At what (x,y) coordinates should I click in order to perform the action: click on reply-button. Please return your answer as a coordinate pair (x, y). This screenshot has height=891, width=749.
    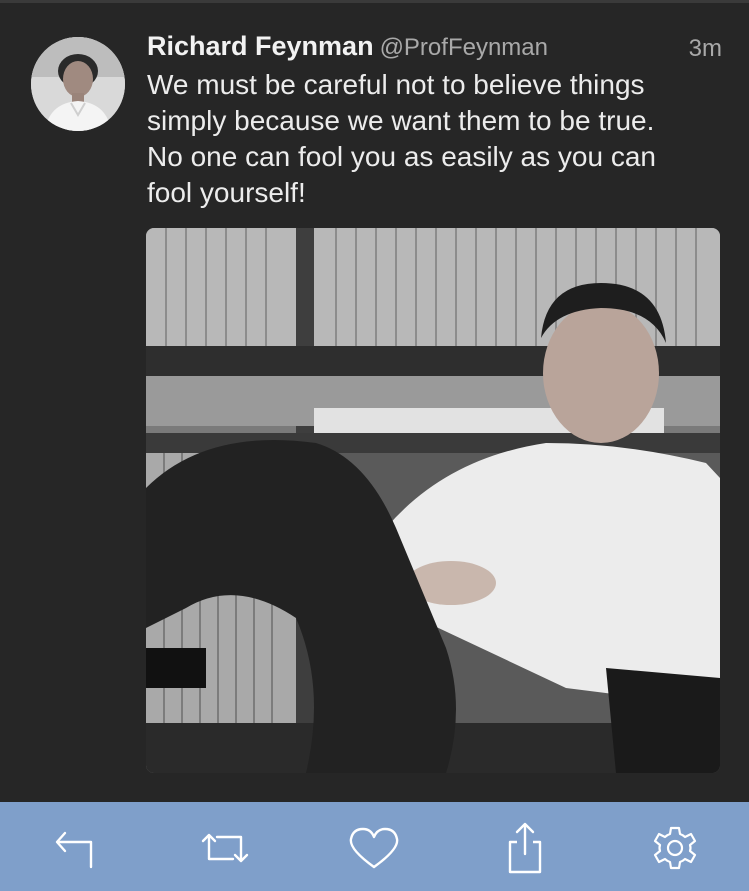
    Looking at the image, I should click on (76, 848).